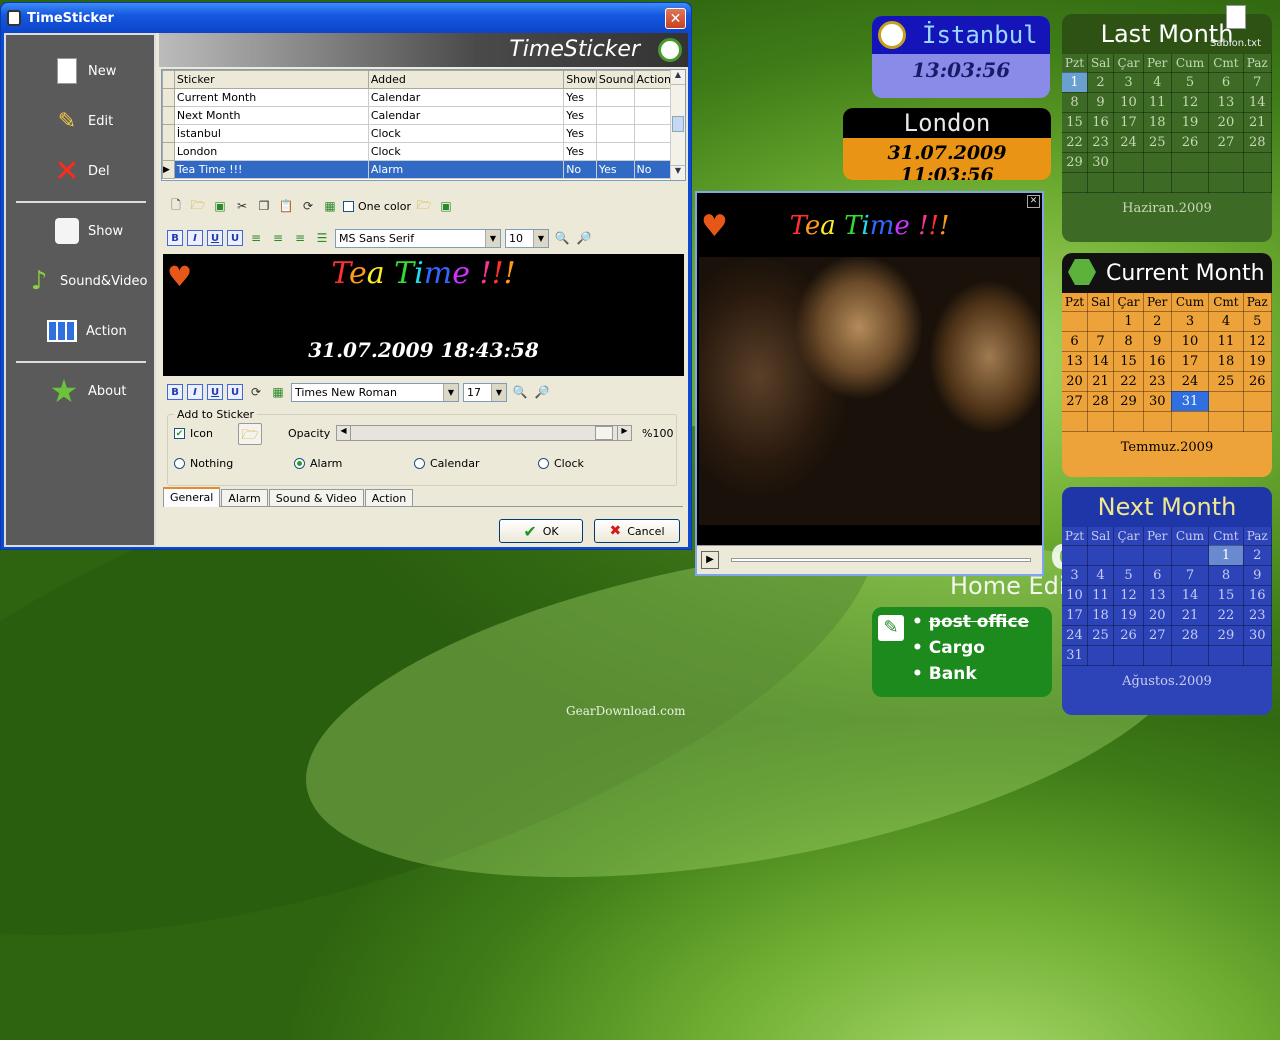  What do you see at coordinates (1257, 341) in the screenshot?
I see `calendar-day: 12` at bounding box center [1257, 341].